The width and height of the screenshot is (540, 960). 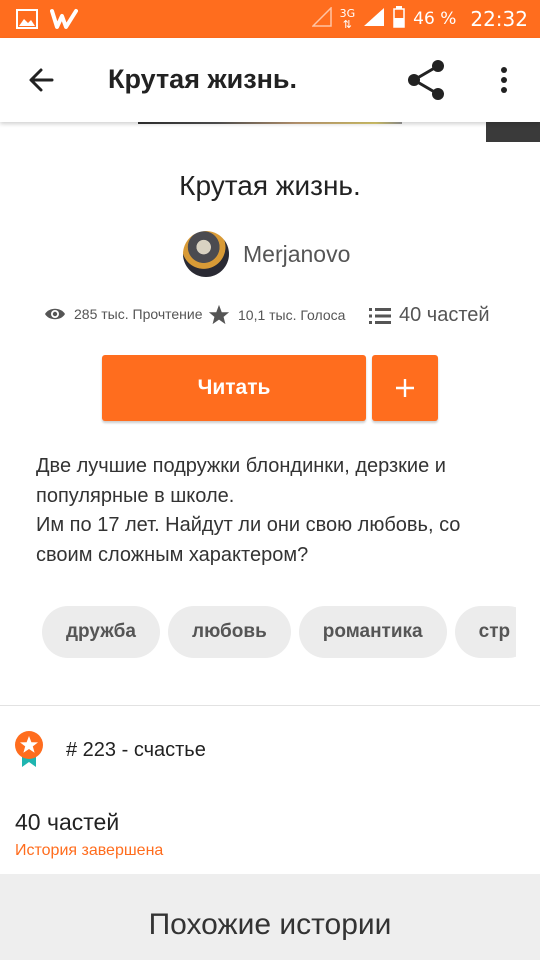 I want to click on back-button, so click(x=42, y=80).